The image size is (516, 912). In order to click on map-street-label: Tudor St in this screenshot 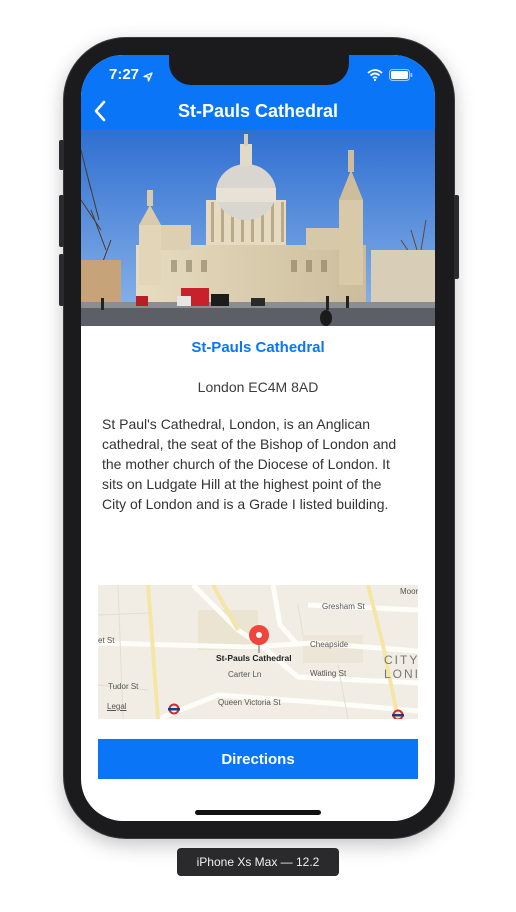, I will do `click(123, 686)`.